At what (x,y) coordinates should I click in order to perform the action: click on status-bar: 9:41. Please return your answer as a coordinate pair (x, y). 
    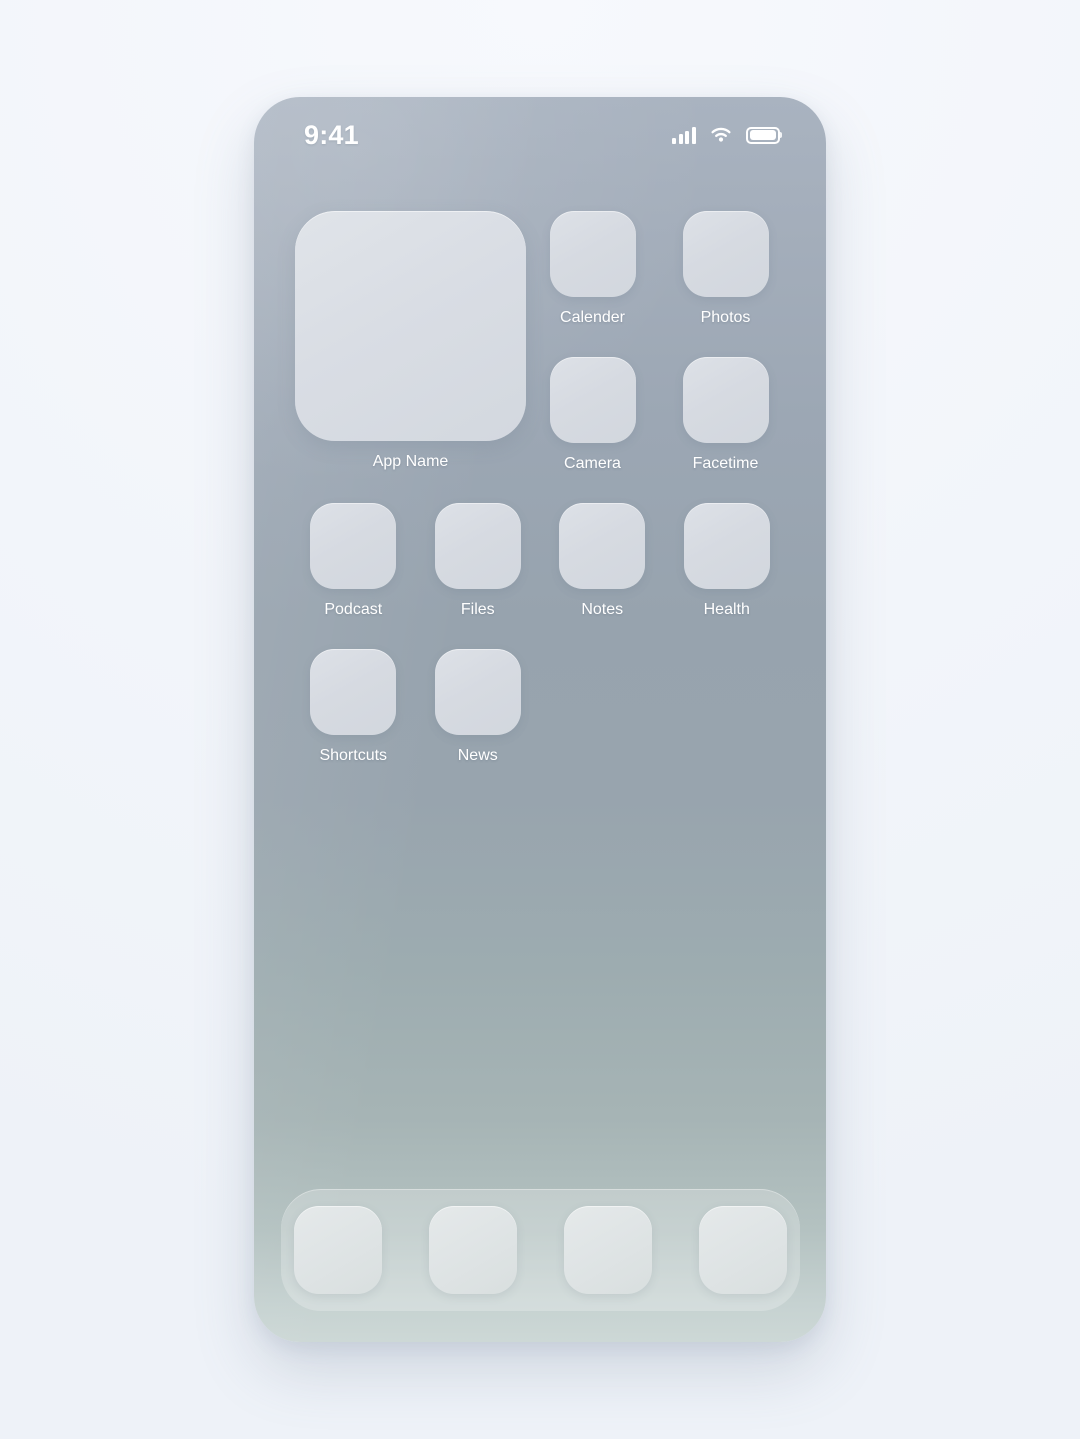
    Looking at the image, I should click on (540, 135).